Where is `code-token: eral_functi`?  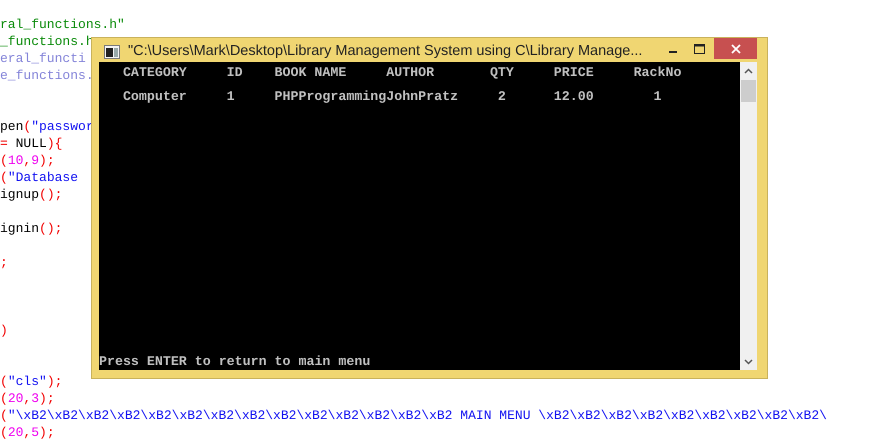
code-token: eral_functi is located at coordinates (43, 58).